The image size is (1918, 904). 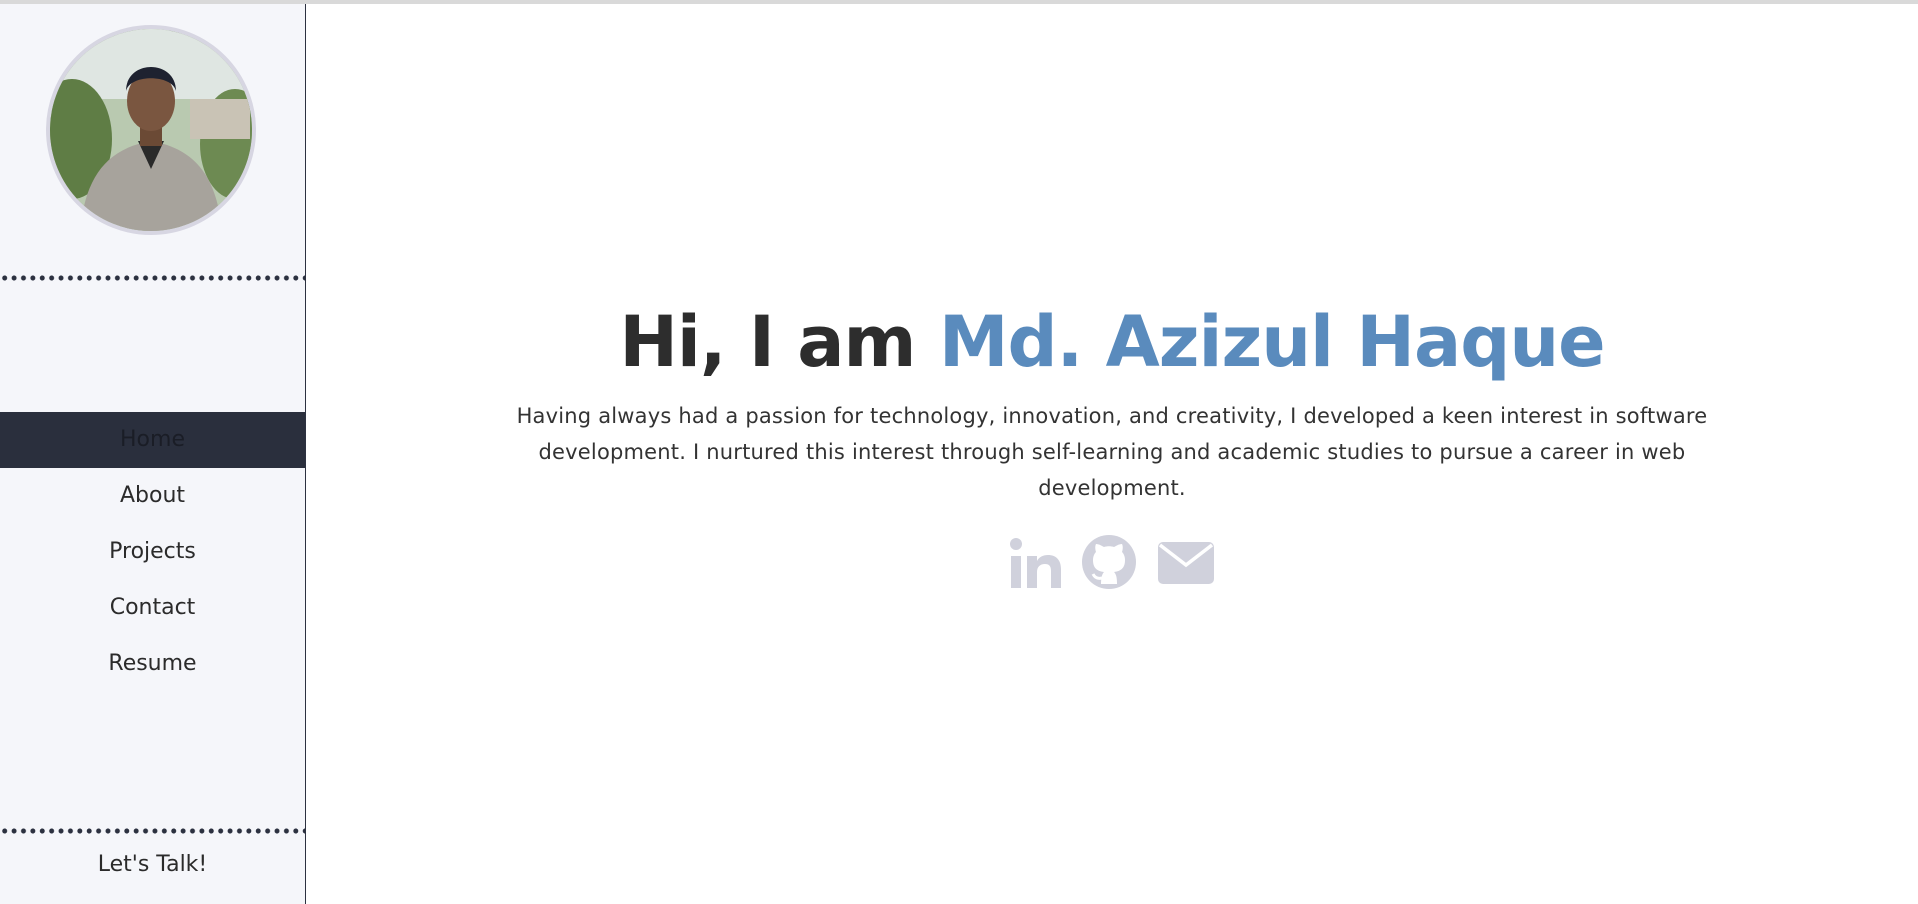 I want to click on nav-item-about: About, so click(x=152, y=496).